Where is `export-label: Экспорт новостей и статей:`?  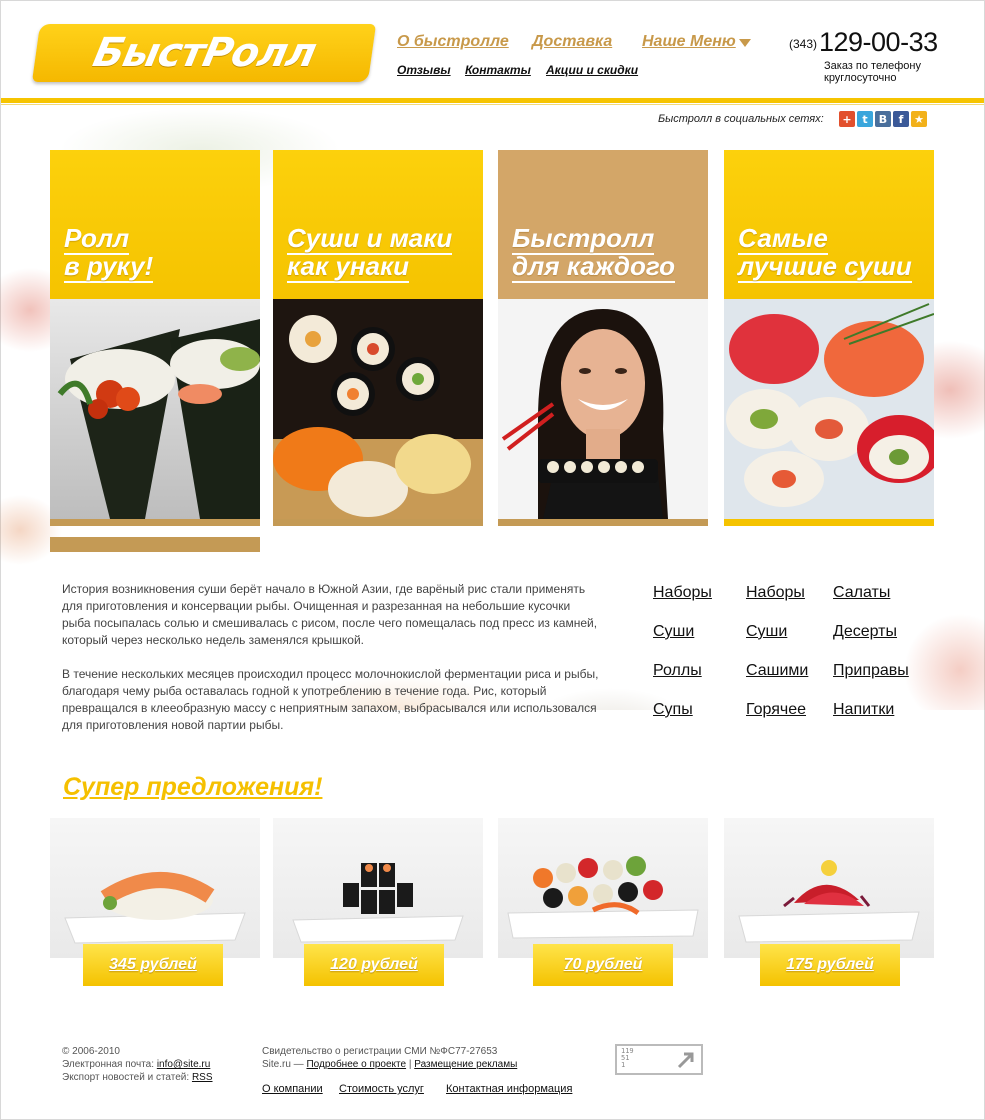 export-label: Экспорт новостей и статей: is located at coordinates (126, 1077).